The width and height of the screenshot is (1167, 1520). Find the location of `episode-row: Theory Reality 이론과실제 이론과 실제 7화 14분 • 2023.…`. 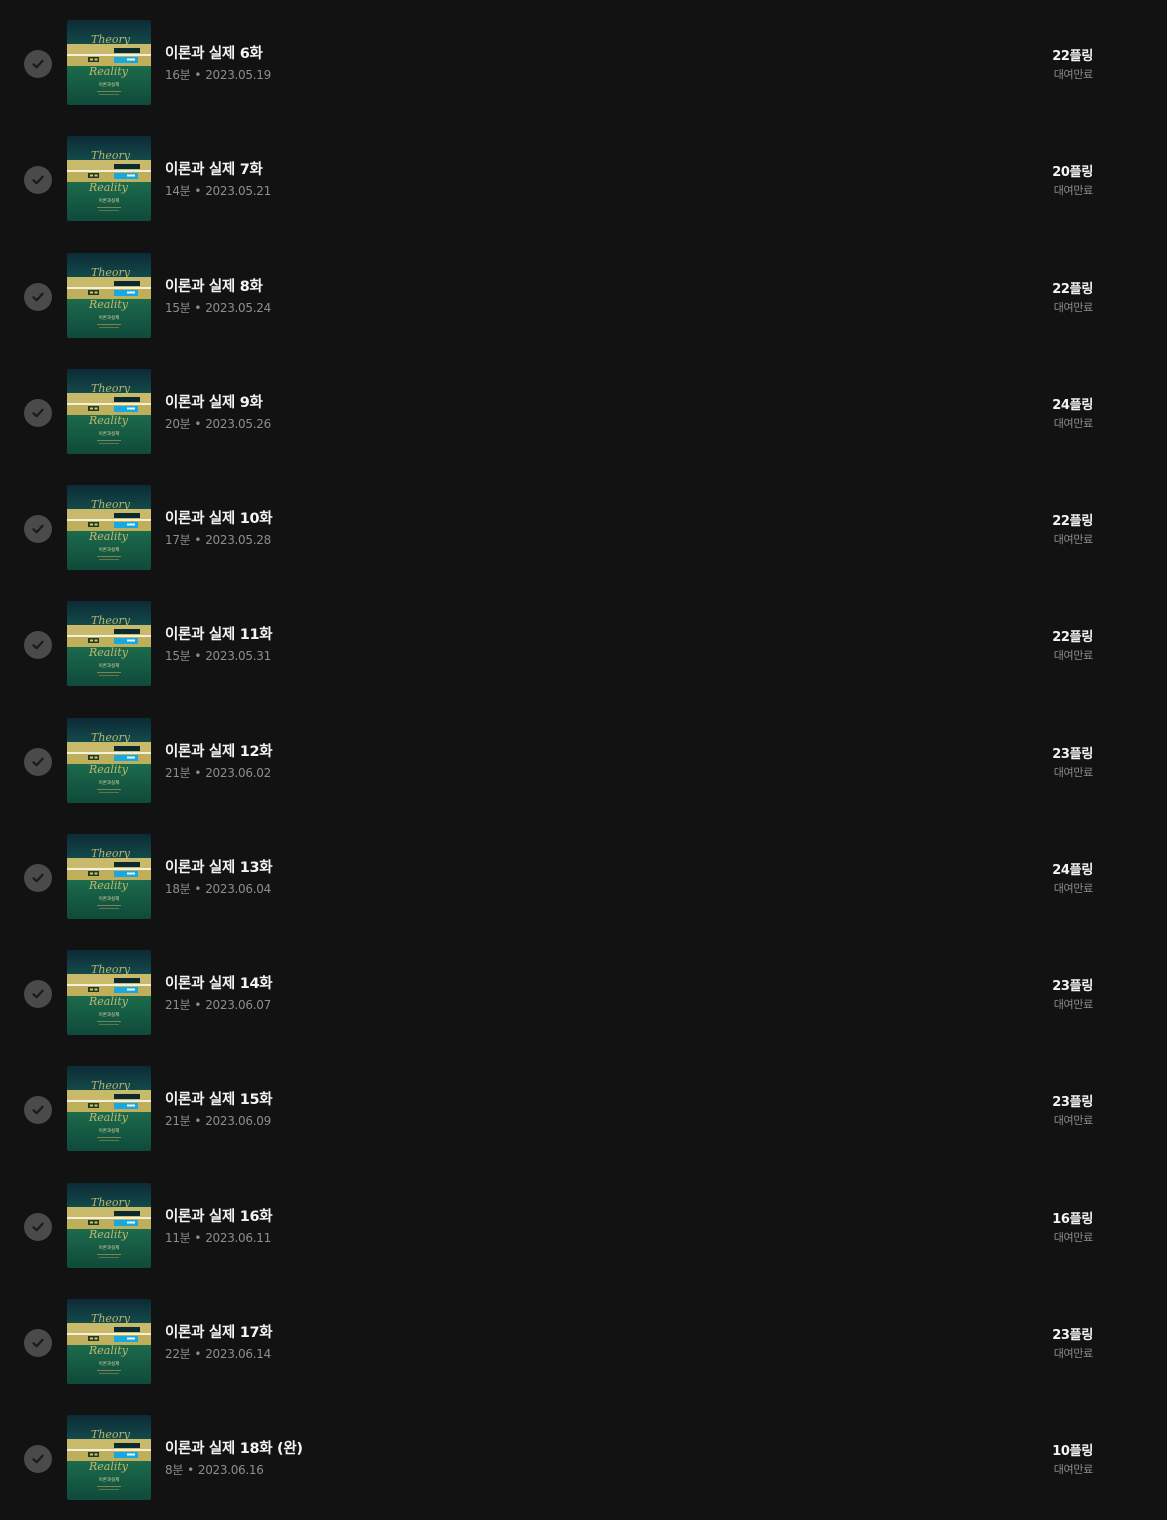

episode-row: Theory Reality 이론과실제 이론과 실제 7화 14분 • 2023.… is located at coordinates (583, 194).